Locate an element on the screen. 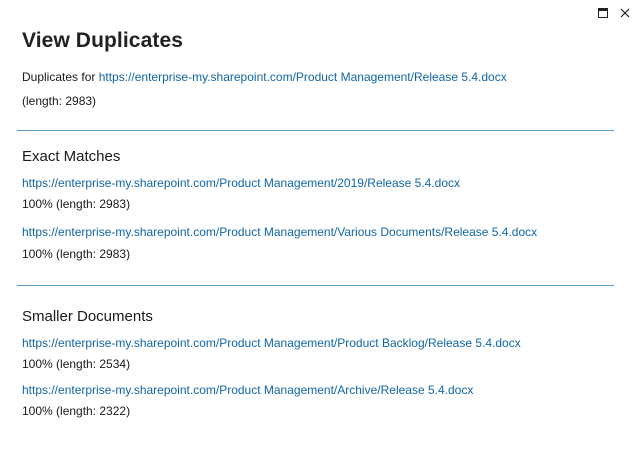  close-icon is located at coordinates (625, 13).